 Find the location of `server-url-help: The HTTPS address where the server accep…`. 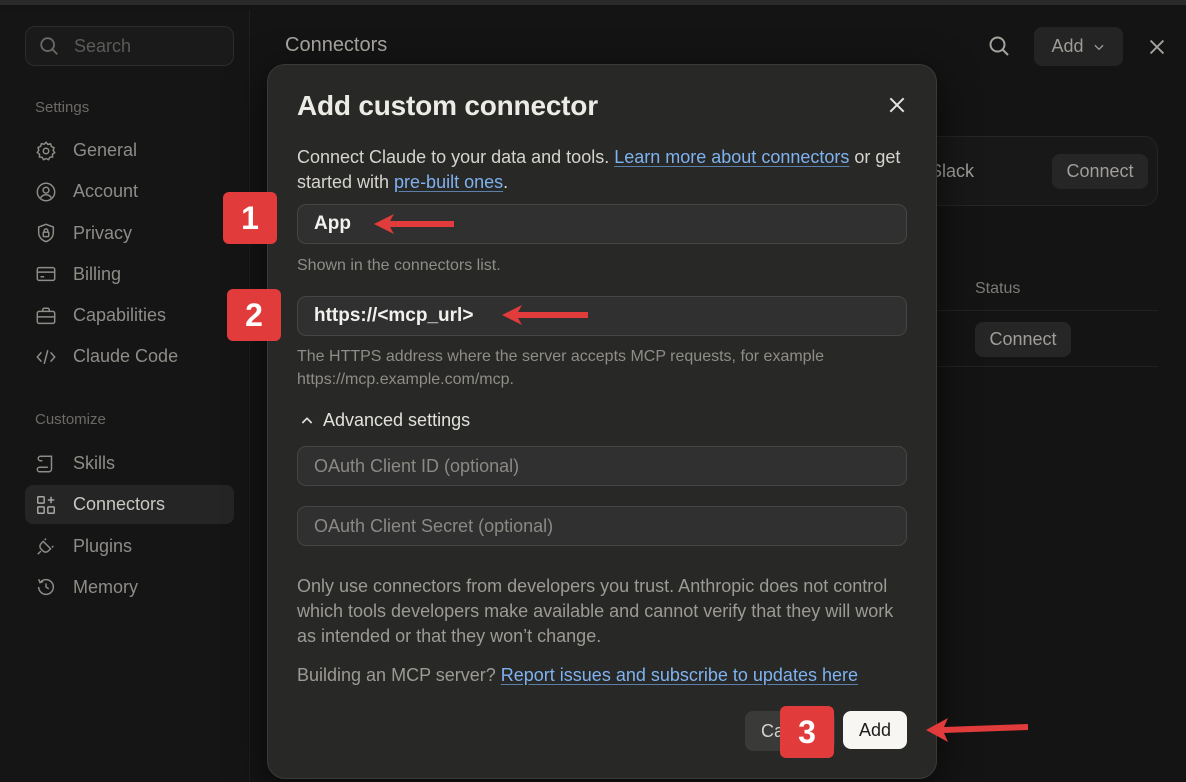

server-url-help: The HTTPS address where the server accep… is located at coordinates (561, 368).